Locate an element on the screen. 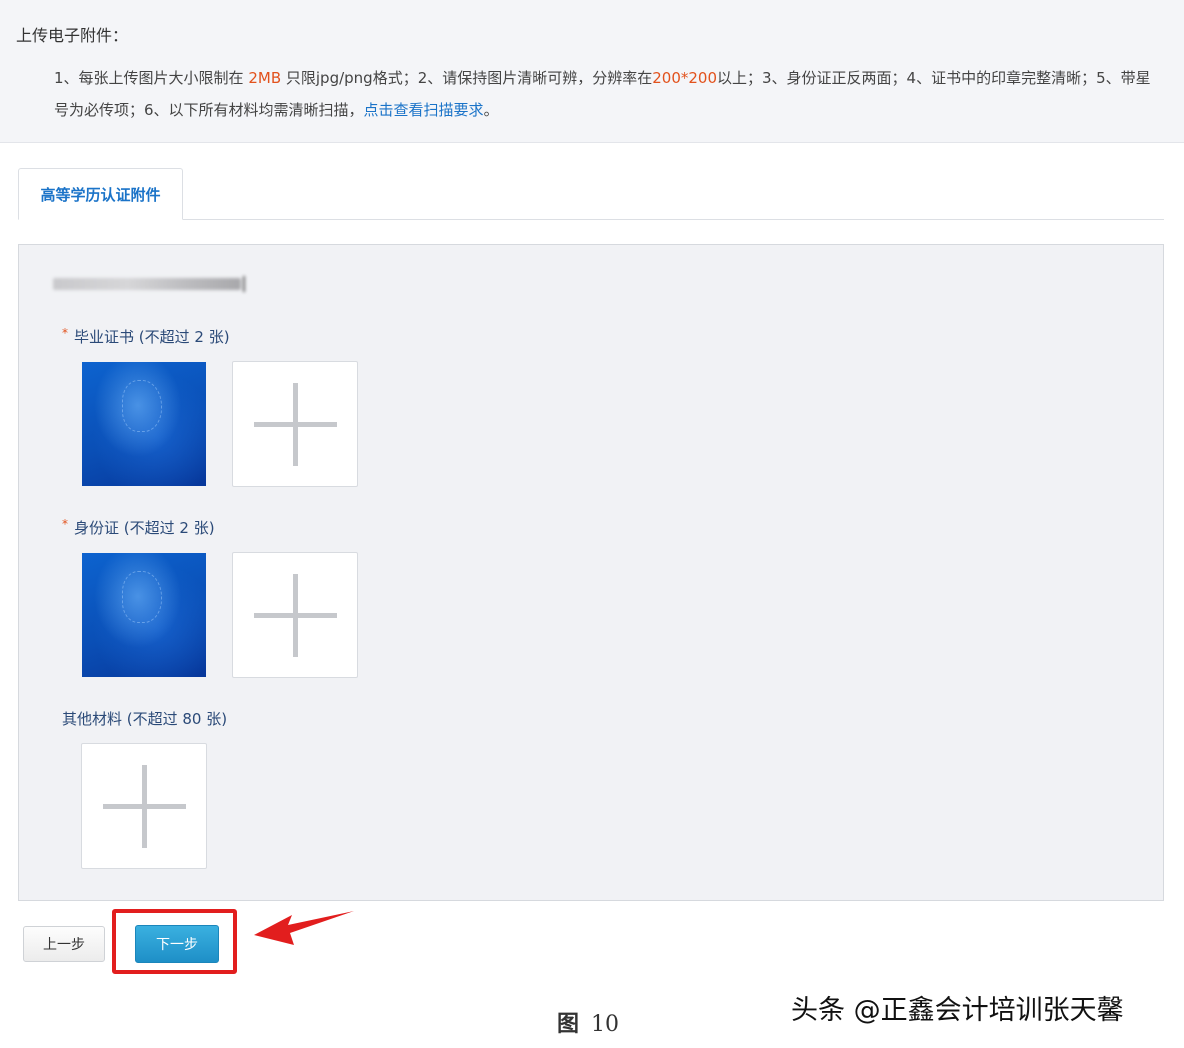 Image resolution: width=1184 pixels, height=1048 pixels. other-materials-add-button is located at coordinates (144, 806).